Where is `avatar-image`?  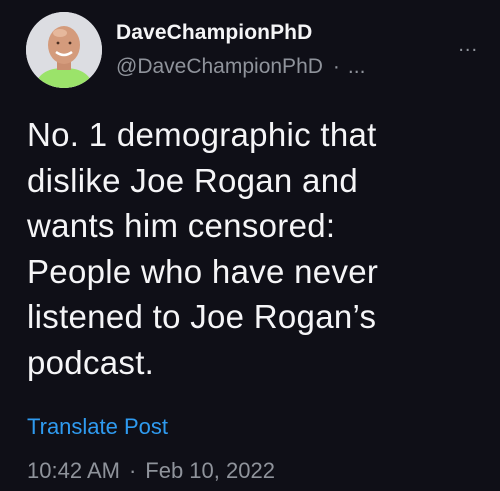
avatar-image is located at coordinates (64, 50).